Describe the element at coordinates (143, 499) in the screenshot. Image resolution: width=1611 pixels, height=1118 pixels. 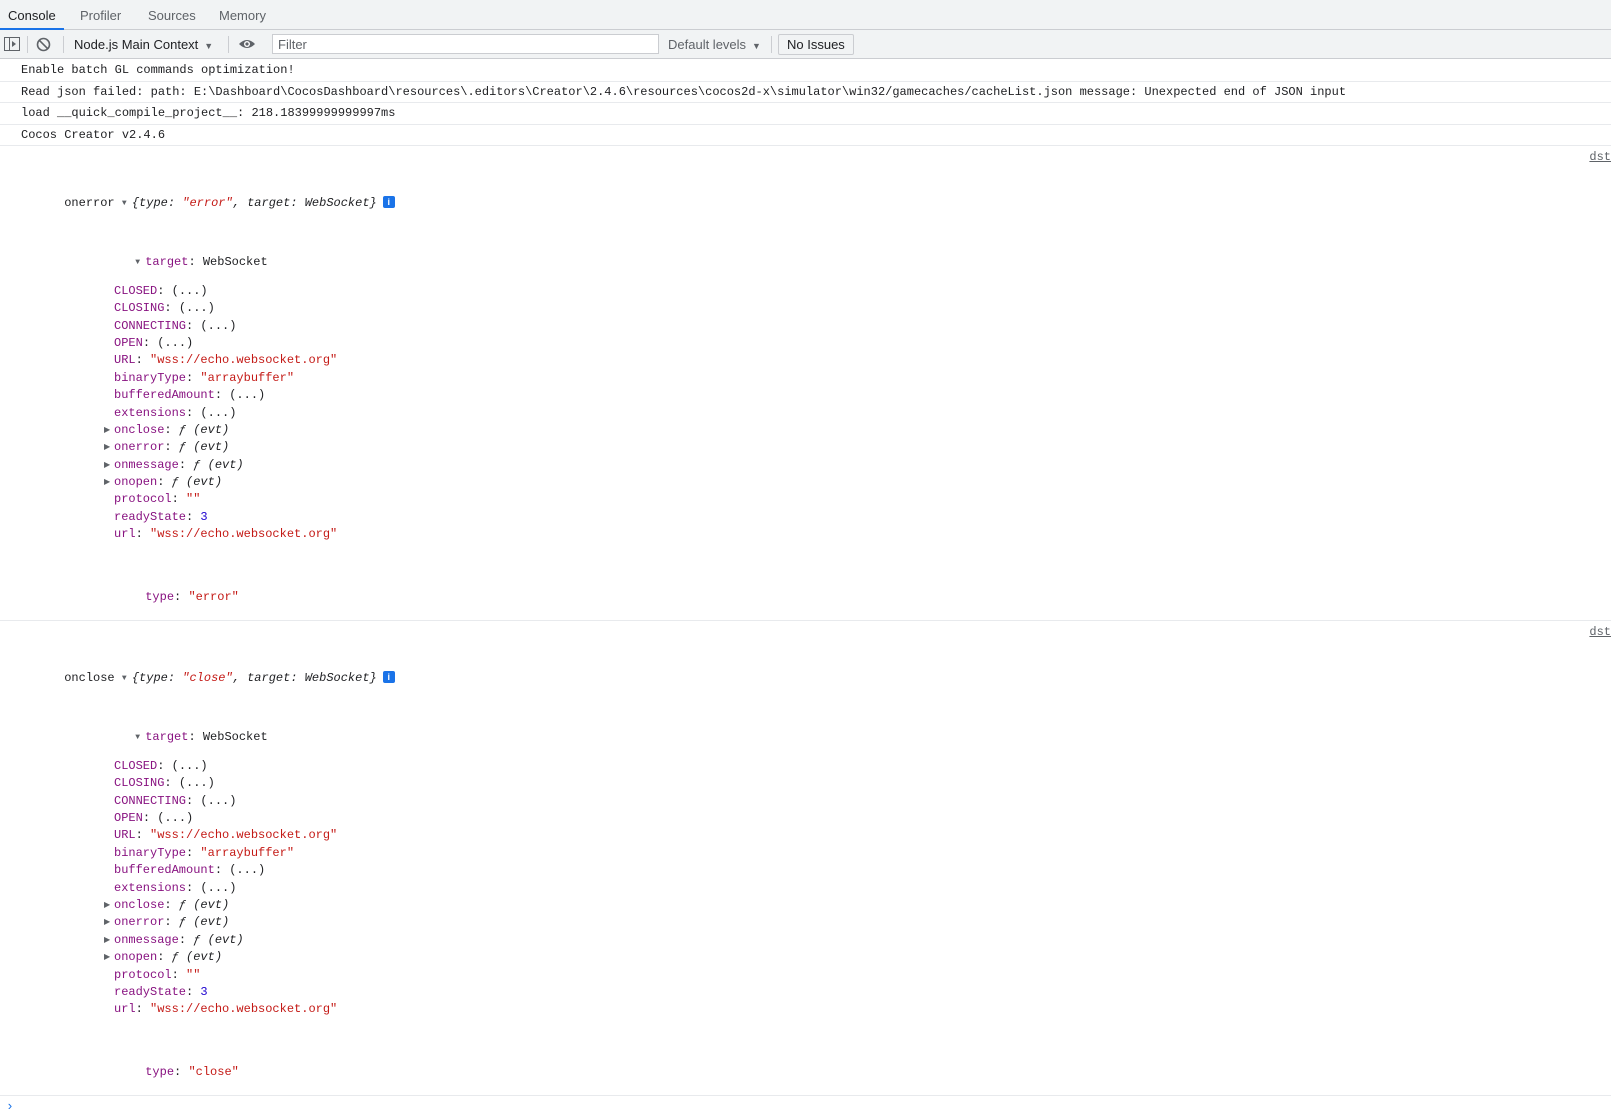
I see `property-key: protocol` at that location.